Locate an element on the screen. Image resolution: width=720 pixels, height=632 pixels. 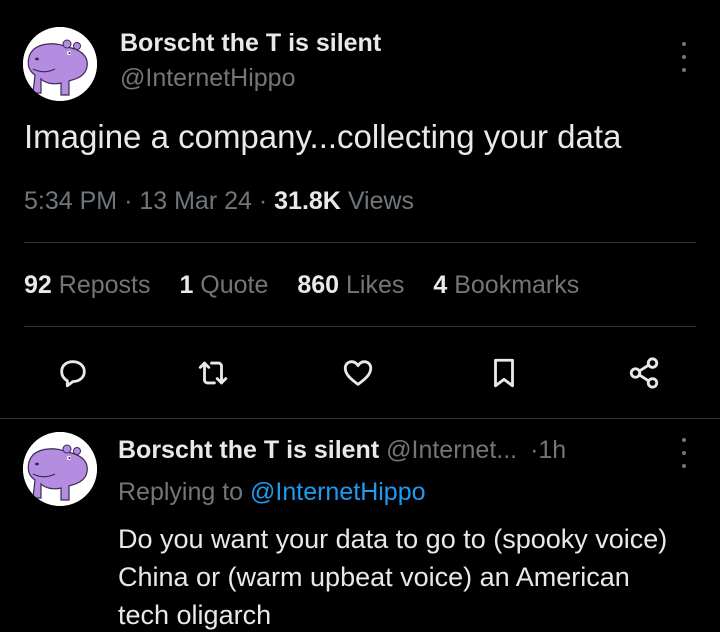
reply-time: 1h is located at coordinates (552, 450).